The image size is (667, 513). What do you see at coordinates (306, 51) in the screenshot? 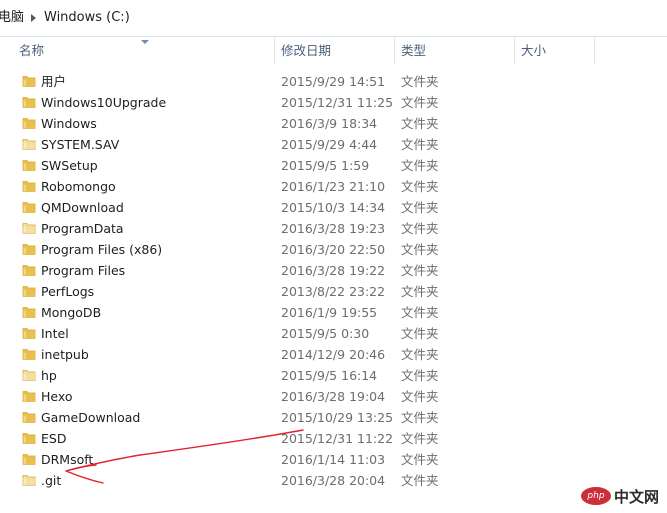
I see `column-header-modified: 修改日期` at bounding box center [306, 51].